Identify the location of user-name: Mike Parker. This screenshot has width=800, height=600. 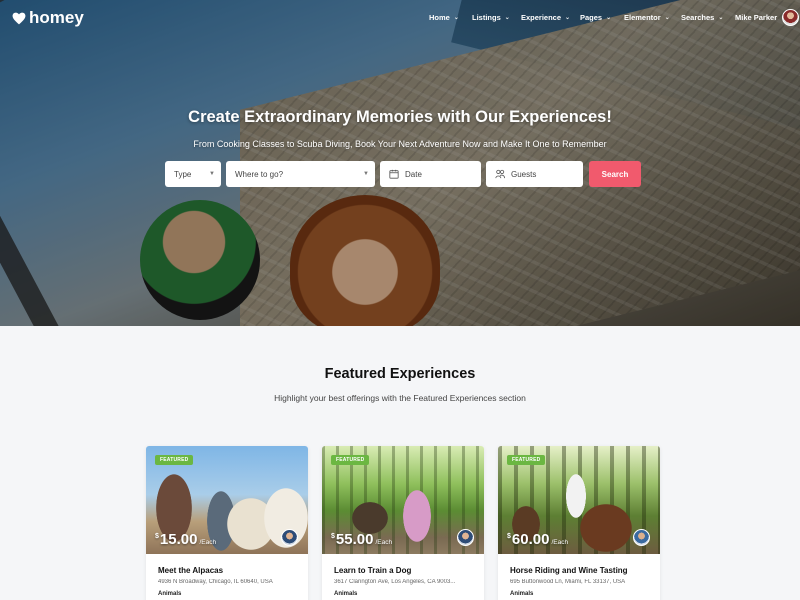
(756, 17).